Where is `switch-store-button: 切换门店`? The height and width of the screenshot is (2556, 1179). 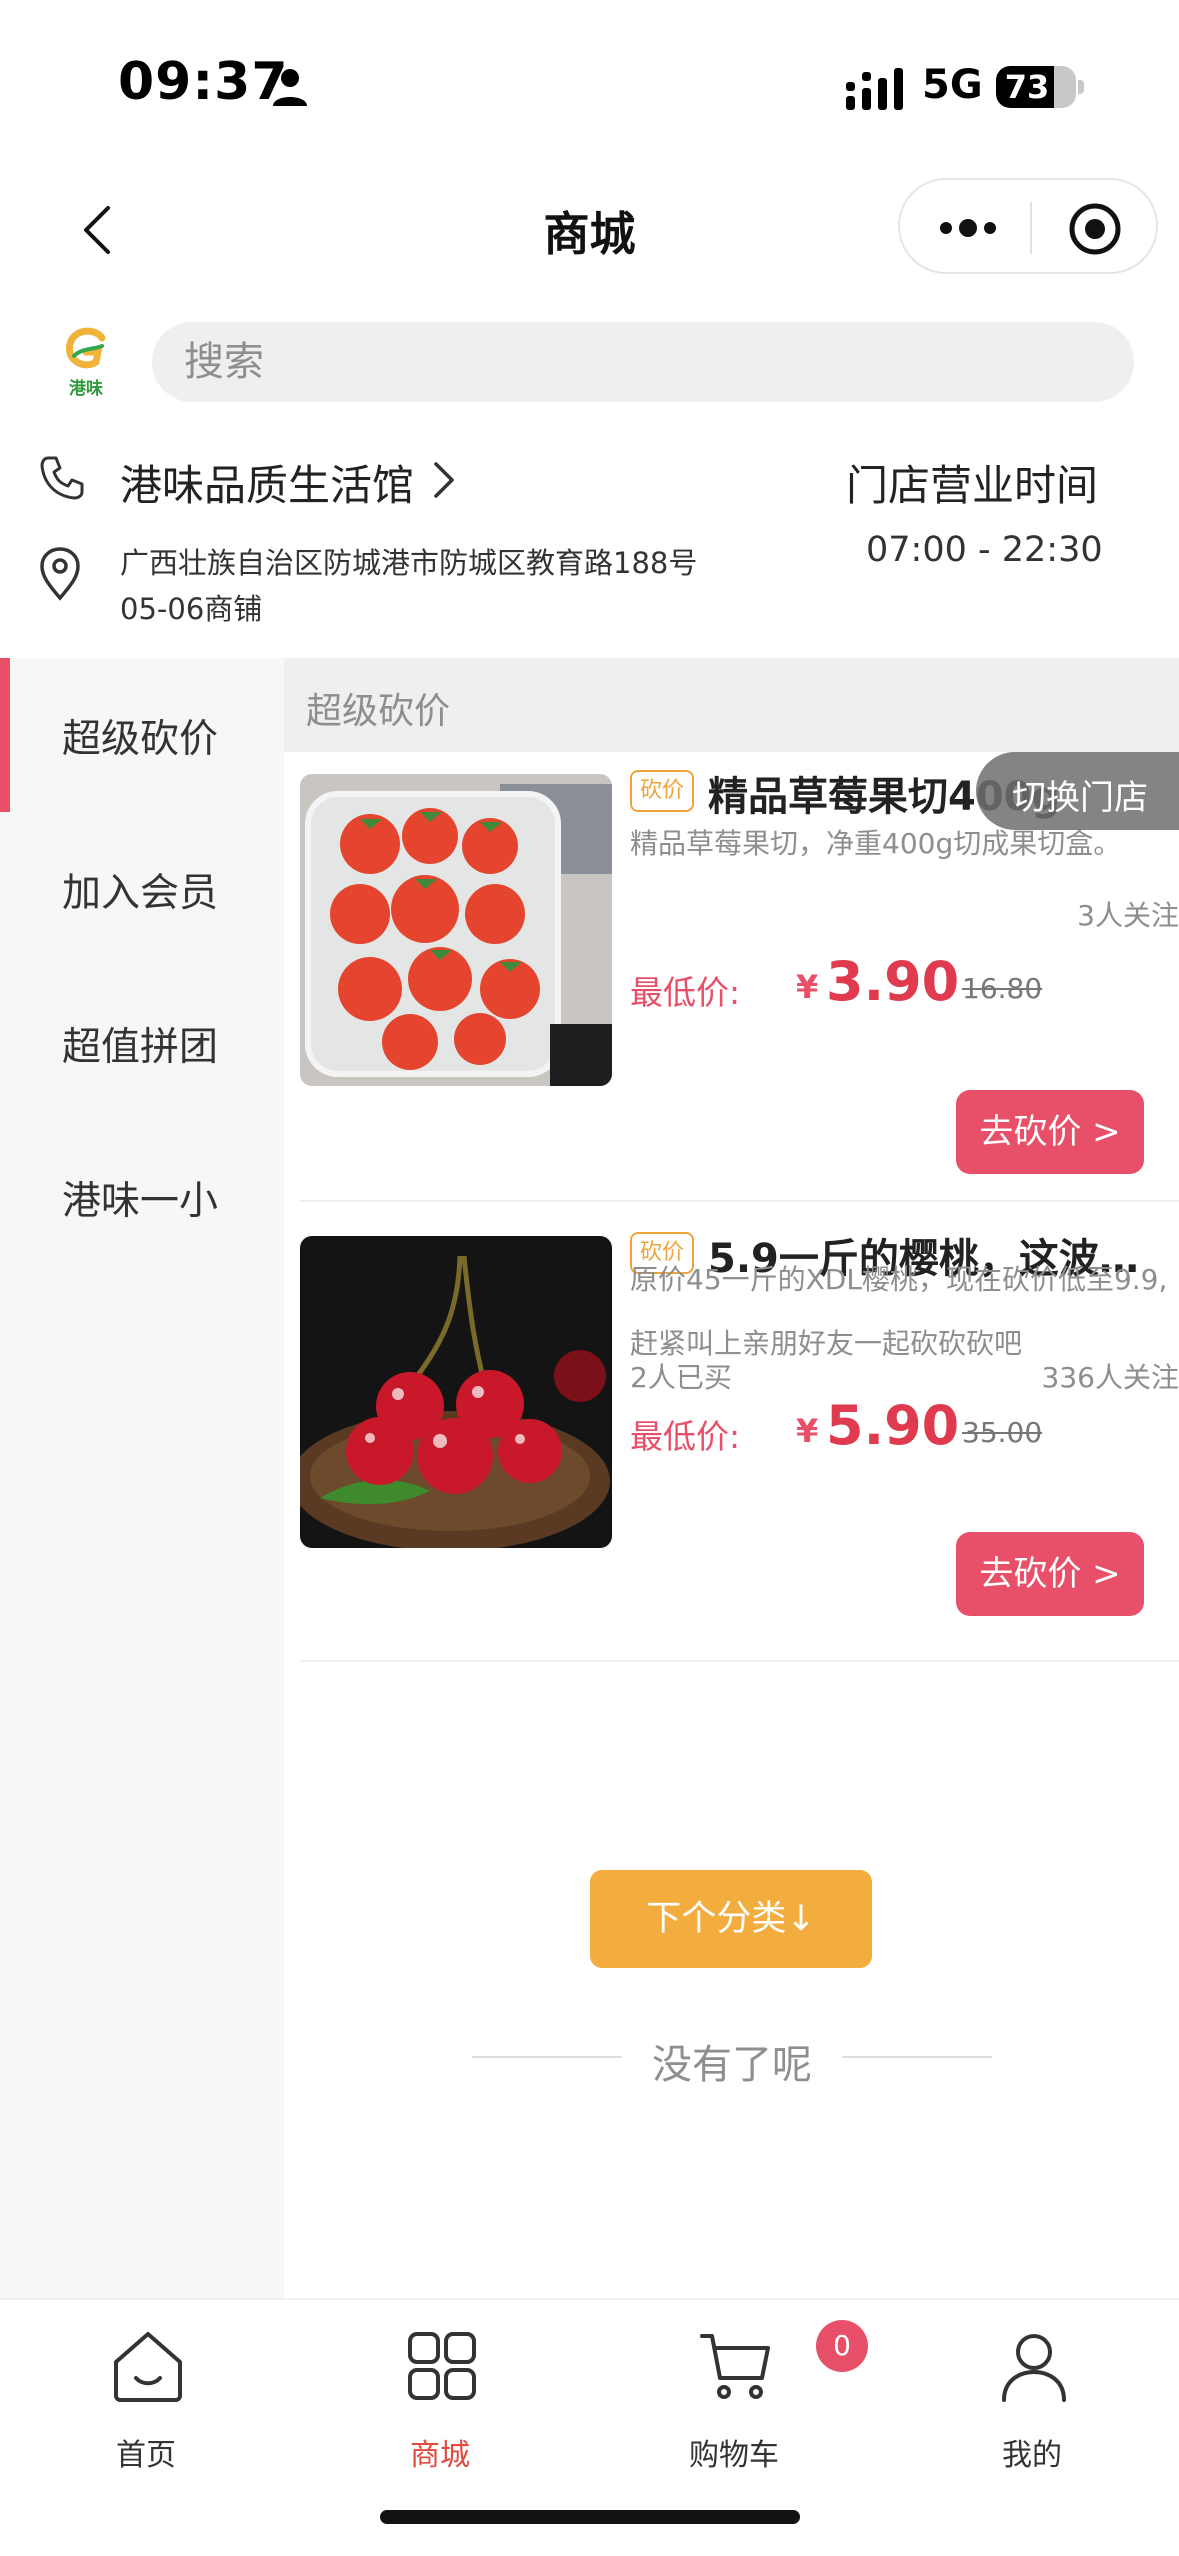
switch-store-button: 切换门店 is located at coordinates (1077, 791).